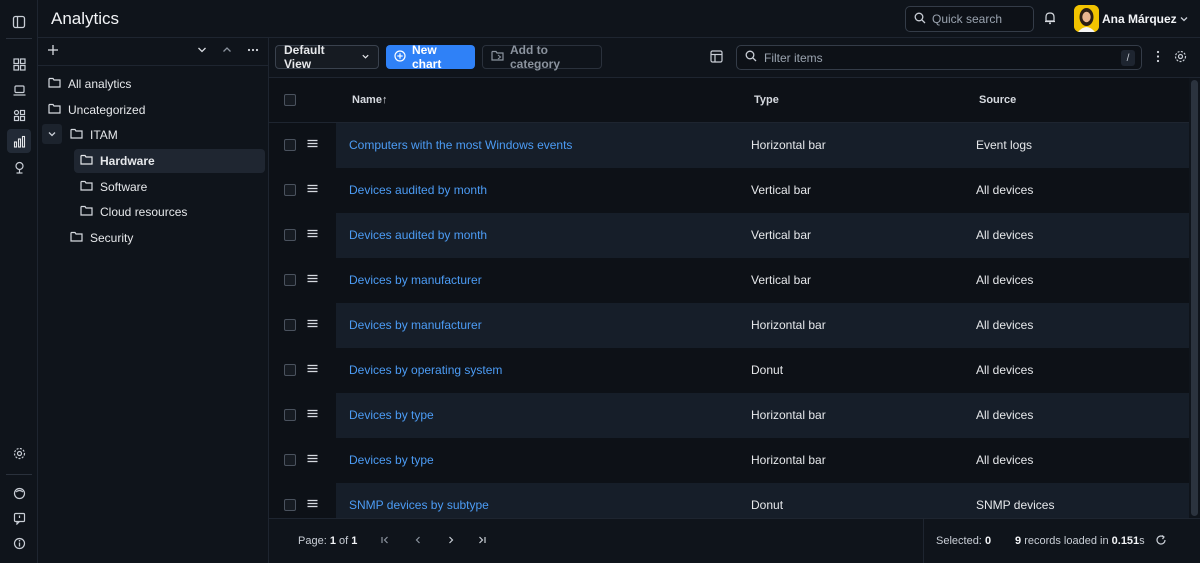  Describe the element at coordinates (969, 19) in the screenshot. I see `quick-search-input: Quick search` at that location.